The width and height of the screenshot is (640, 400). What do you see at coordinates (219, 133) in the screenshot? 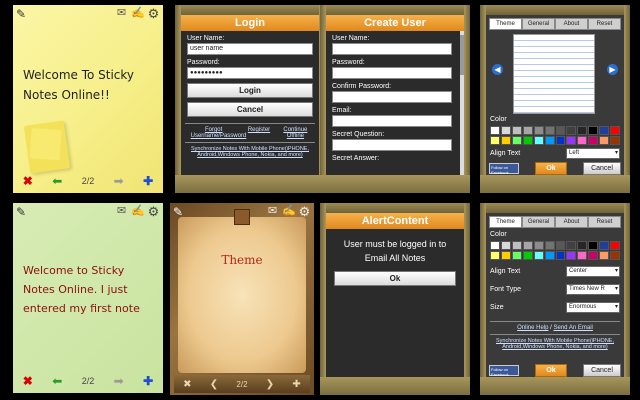
I see `forgot-password-link: Forgot Username/Password` at bounding box center [219, 133].